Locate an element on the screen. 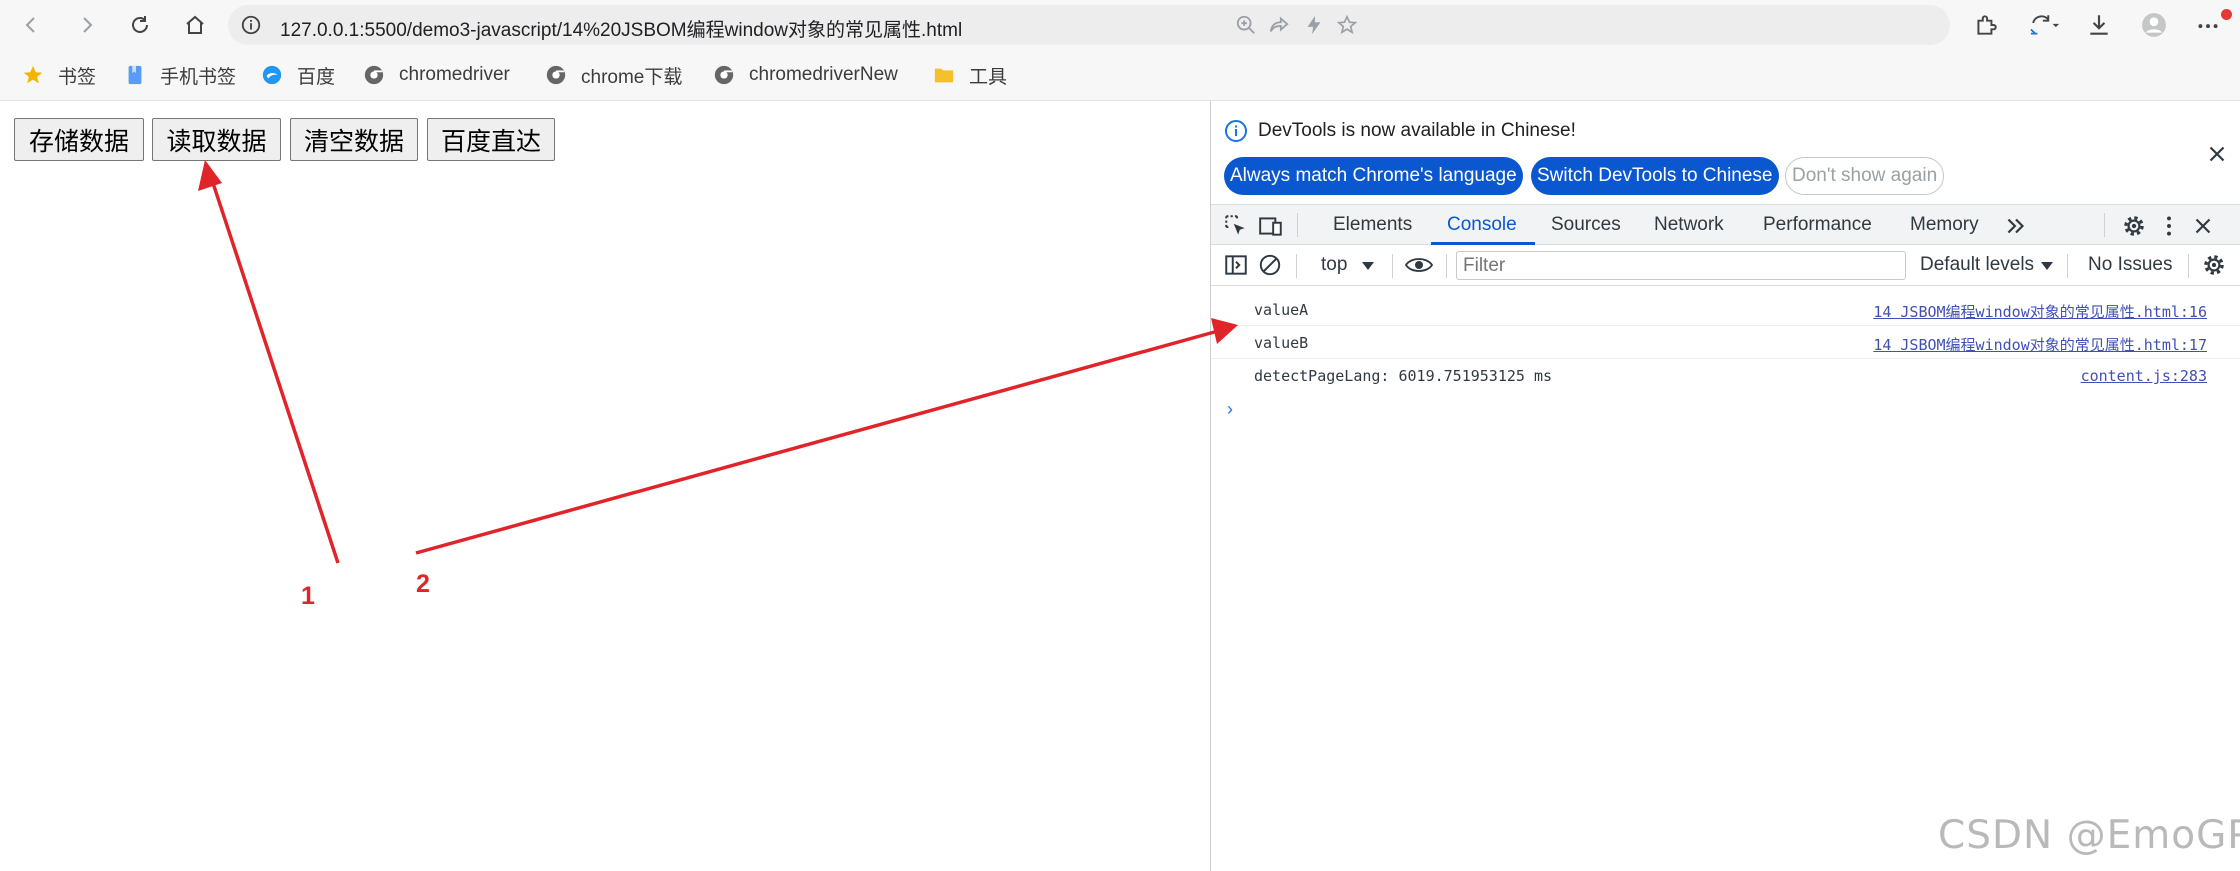  site-info-icon is located at coordinates (251, 25).